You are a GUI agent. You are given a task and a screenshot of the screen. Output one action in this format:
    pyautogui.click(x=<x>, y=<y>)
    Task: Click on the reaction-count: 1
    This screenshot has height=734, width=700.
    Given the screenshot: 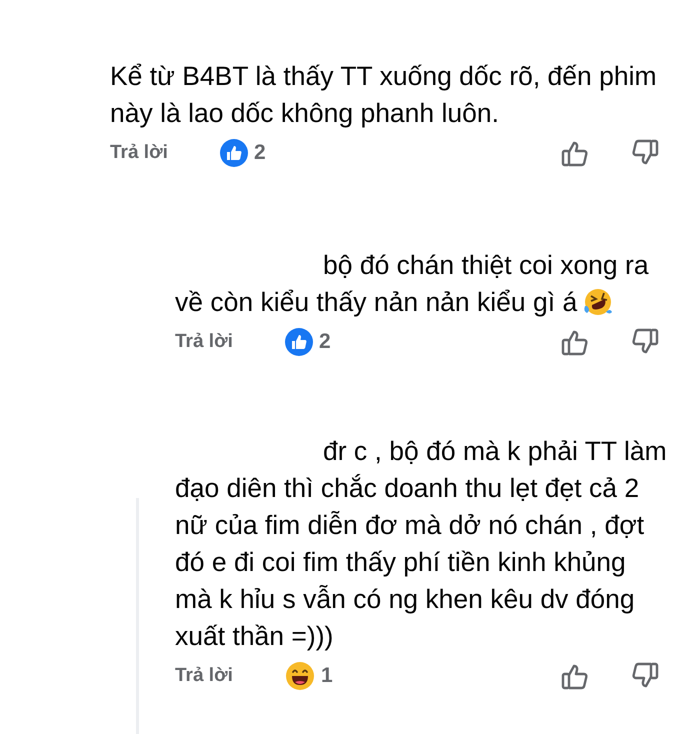 What is the action you would take?
    pyautogui.click(x=327, y=676)
    